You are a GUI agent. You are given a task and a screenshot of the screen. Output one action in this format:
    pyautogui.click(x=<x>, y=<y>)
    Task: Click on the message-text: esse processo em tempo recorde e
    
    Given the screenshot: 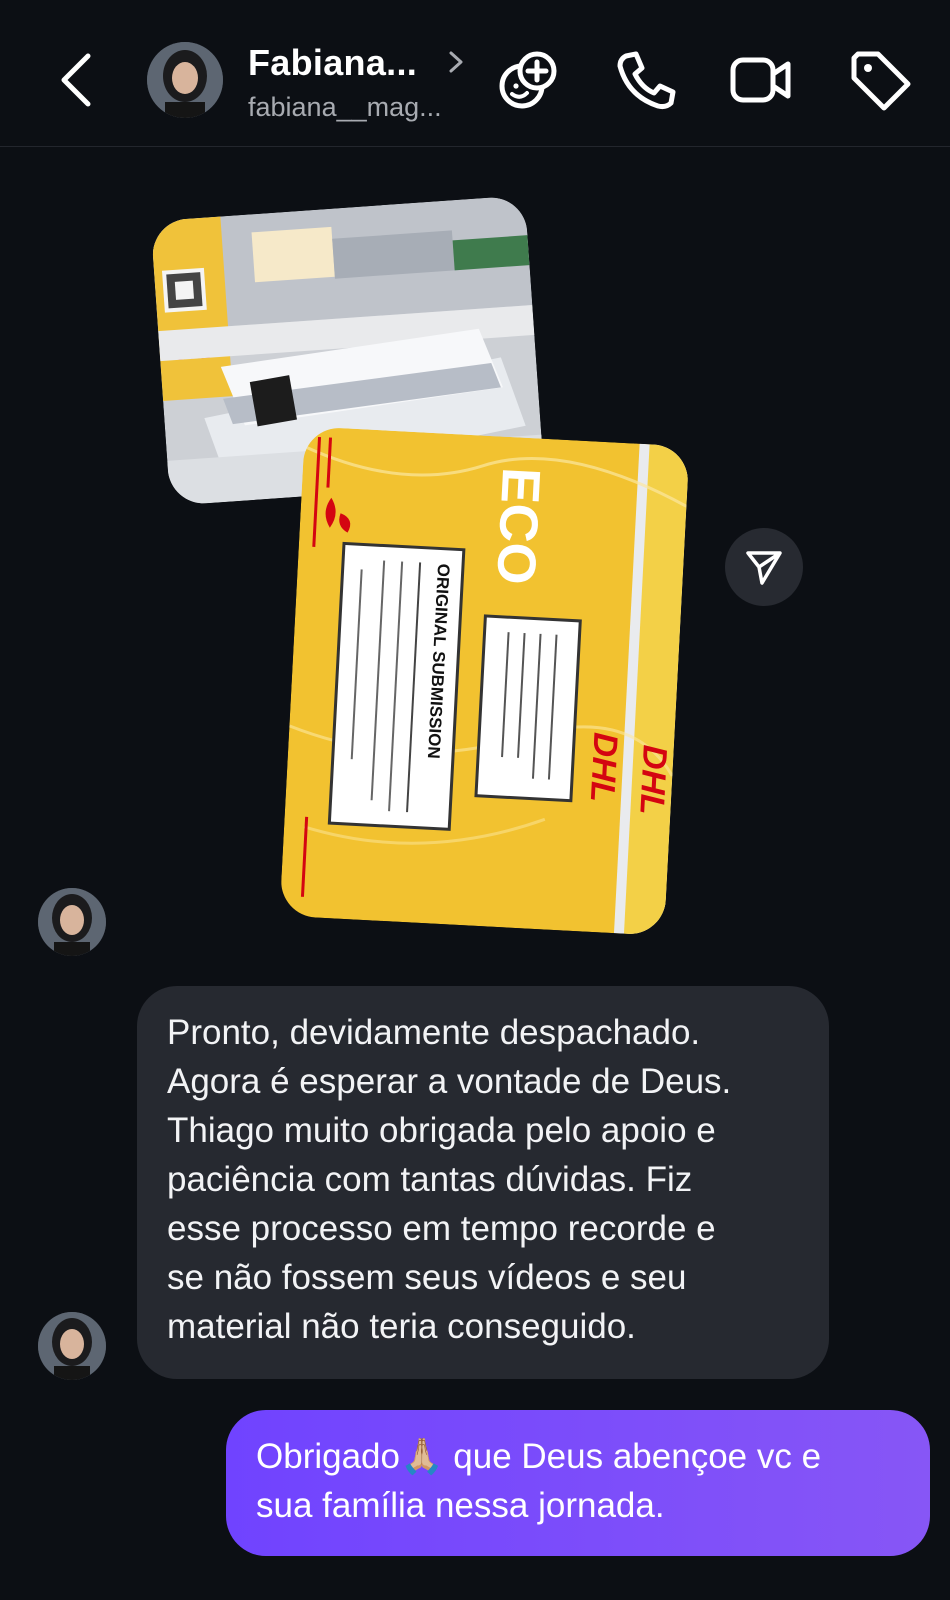 What is the action you would take?
    pyautogui.click(x=441, y=1228)
    